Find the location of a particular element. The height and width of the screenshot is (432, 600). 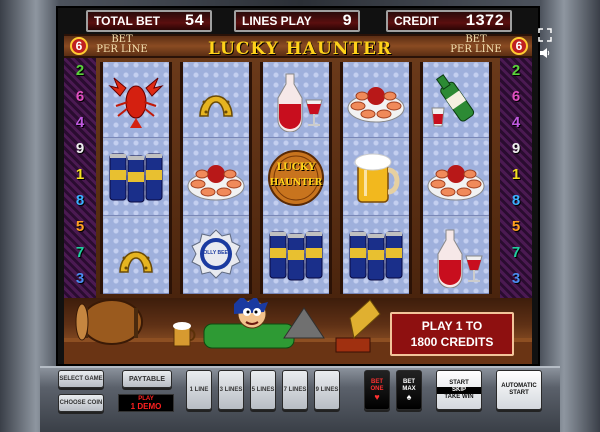

spade-icon: ♠ is located at coordinates (409, 396).